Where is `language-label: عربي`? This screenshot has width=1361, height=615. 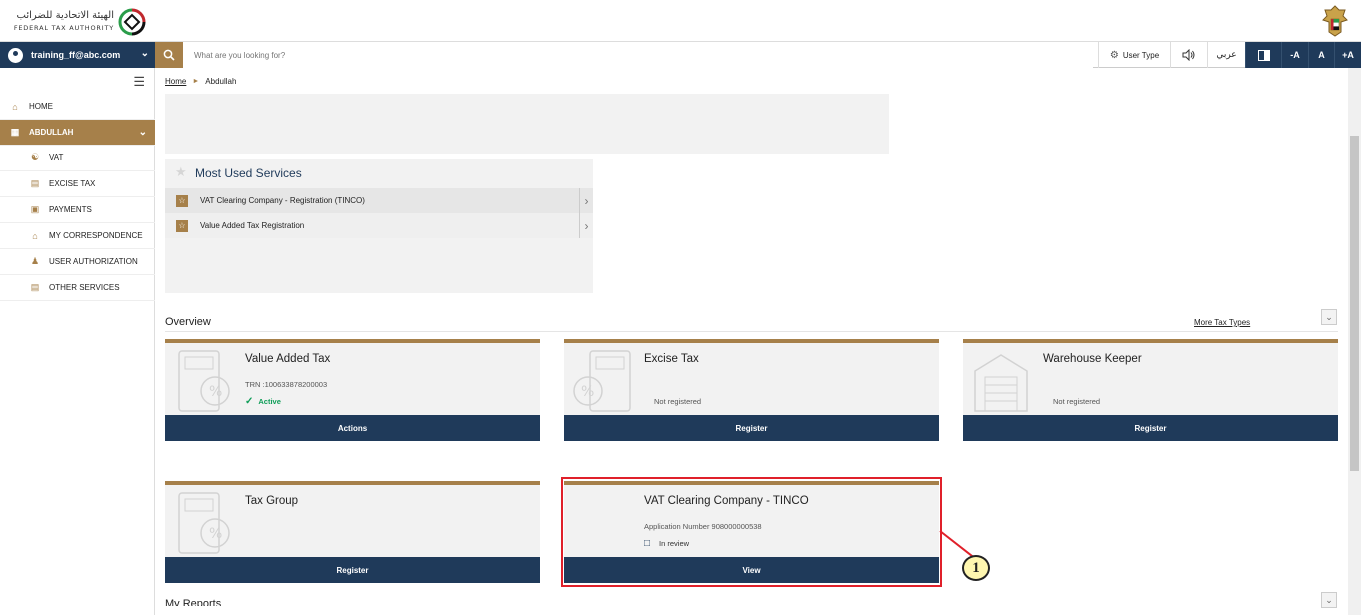 language-label: عربي is located at coordinates (1226, 55).